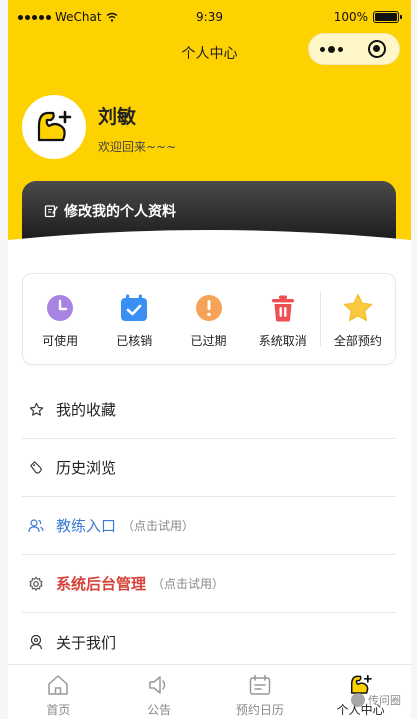 The image size is (417, 719). What do you see at coordinates (86, 642) in the screenshot?
I see `menu-label: 关于我们` at bounding box center [86, 642].